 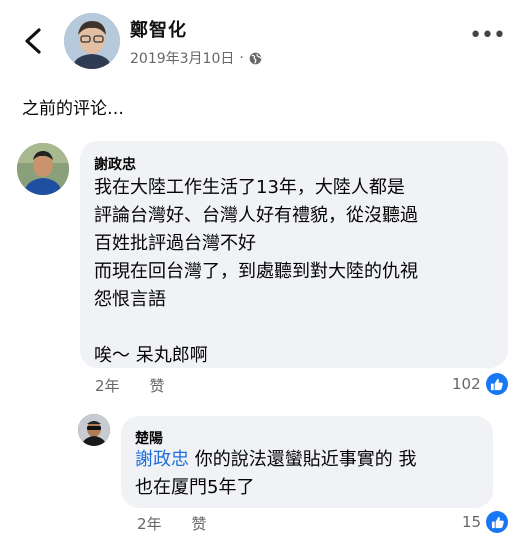 What do you see at coordinates (94, 430) in the screenshot?
I see `reply-commenter-avatar` at bounding box center [94, 430].